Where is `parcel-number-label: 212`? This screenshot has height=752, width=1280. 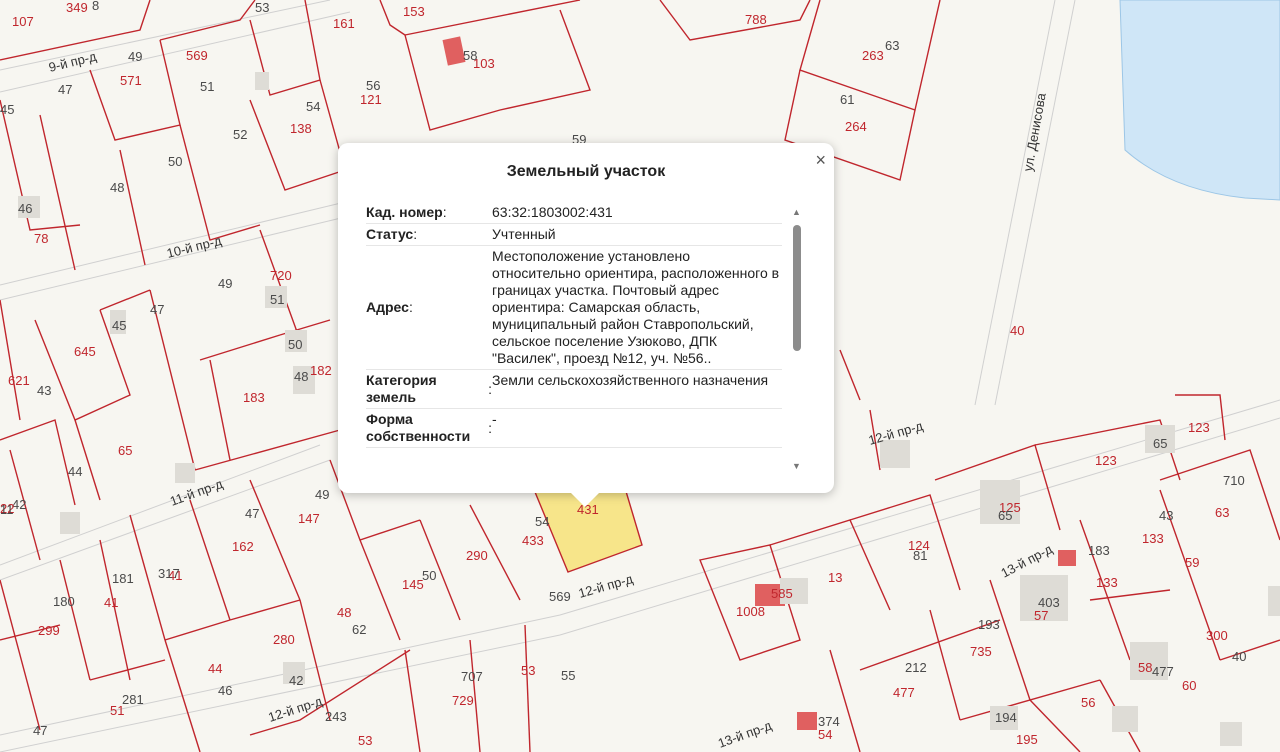 parcel-number-label: 212 is located at coordinates (916, 667).